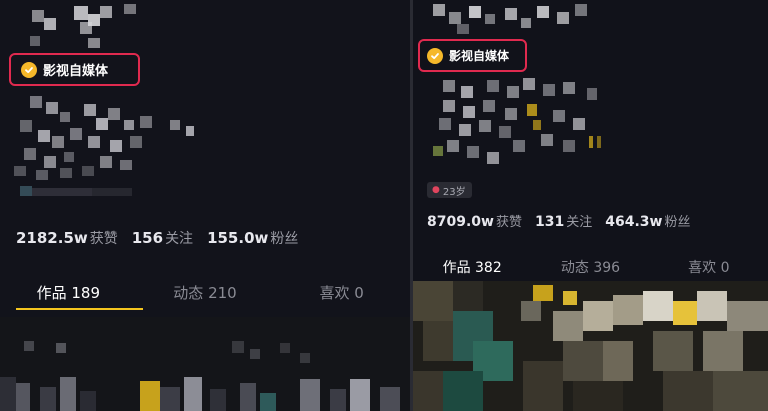  What do you see at coordinates (454, 192) in the screenshot?
I see `age-label: 23岁` at bounding box center [454, 192].